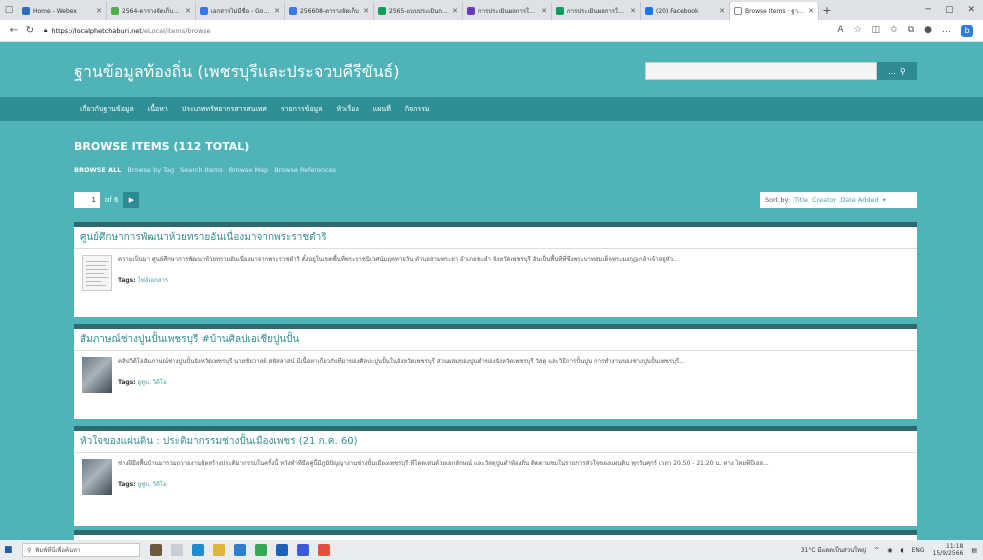 The height and width of the screenshot is (560, 983). I want to click on browser-tab: 2564-ตารางจัดเก็บข้อมูล ✕, so click(151, 11).